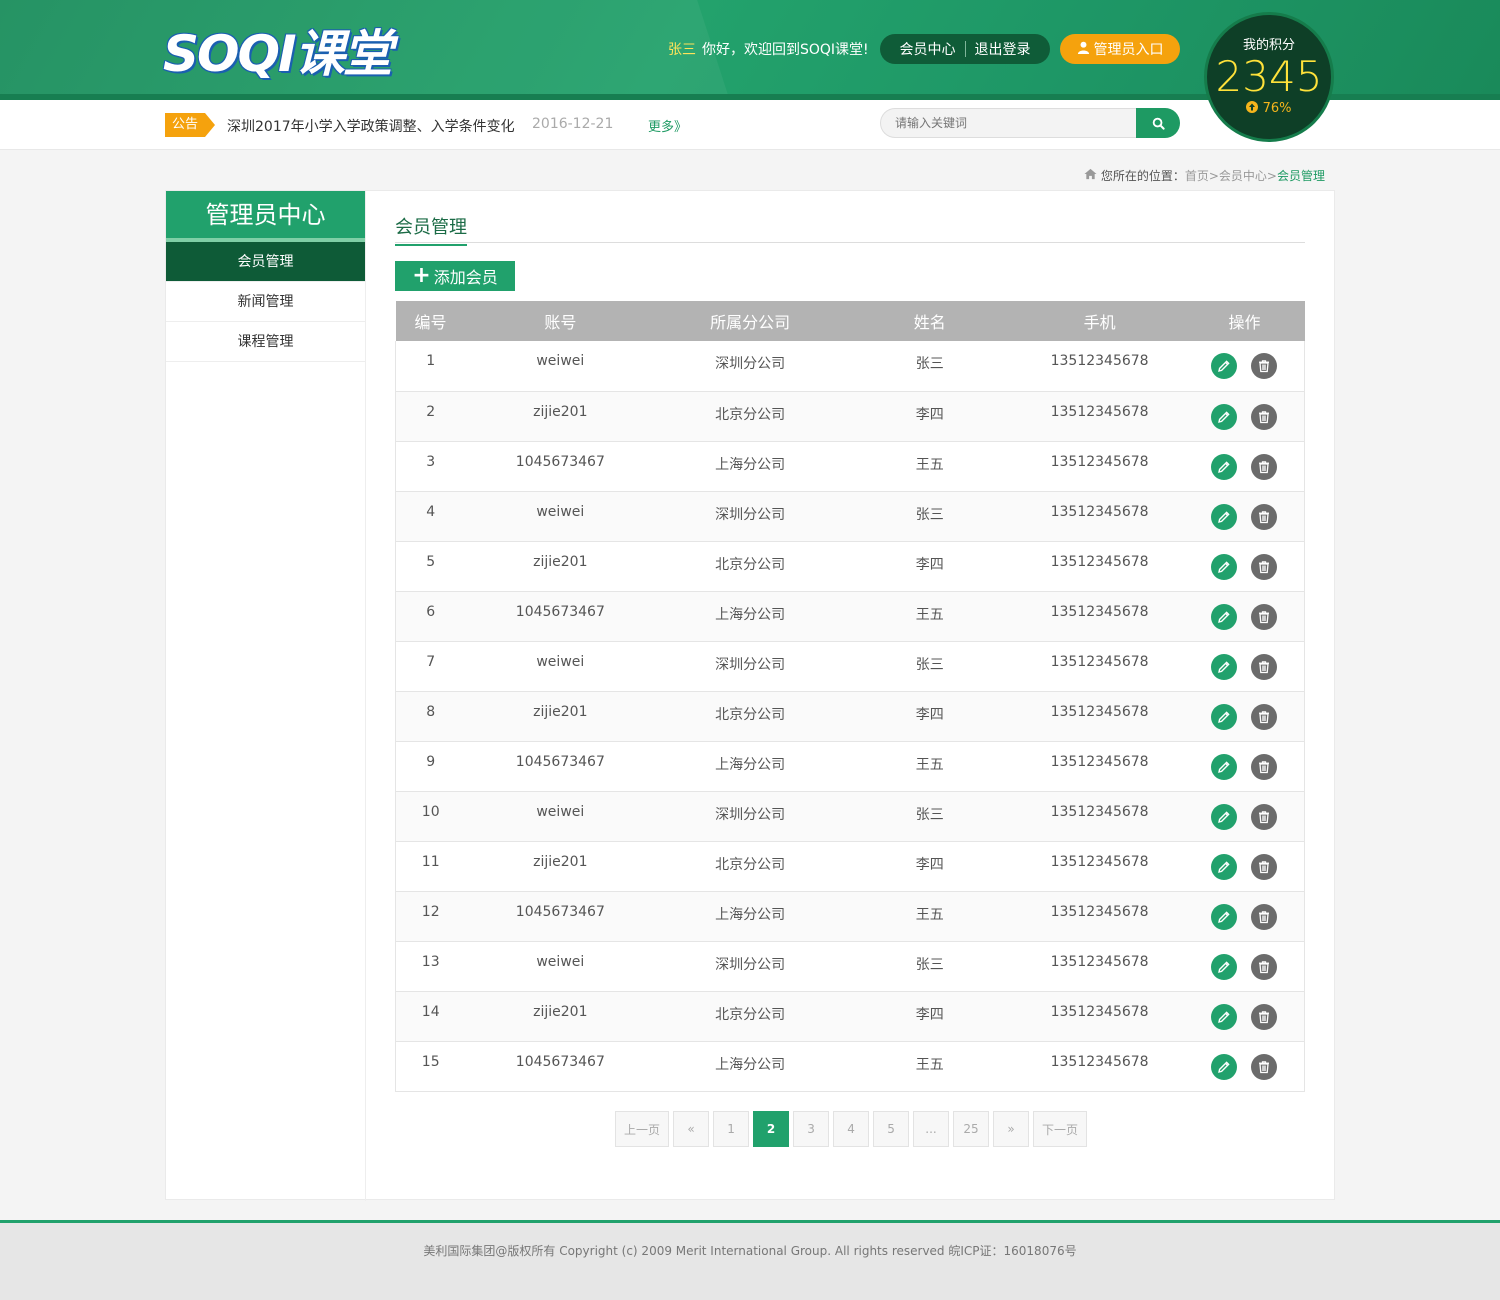  Describe the element at coordinates (430, 966) in the screenshot. I see `cell-id: 13` at that location.